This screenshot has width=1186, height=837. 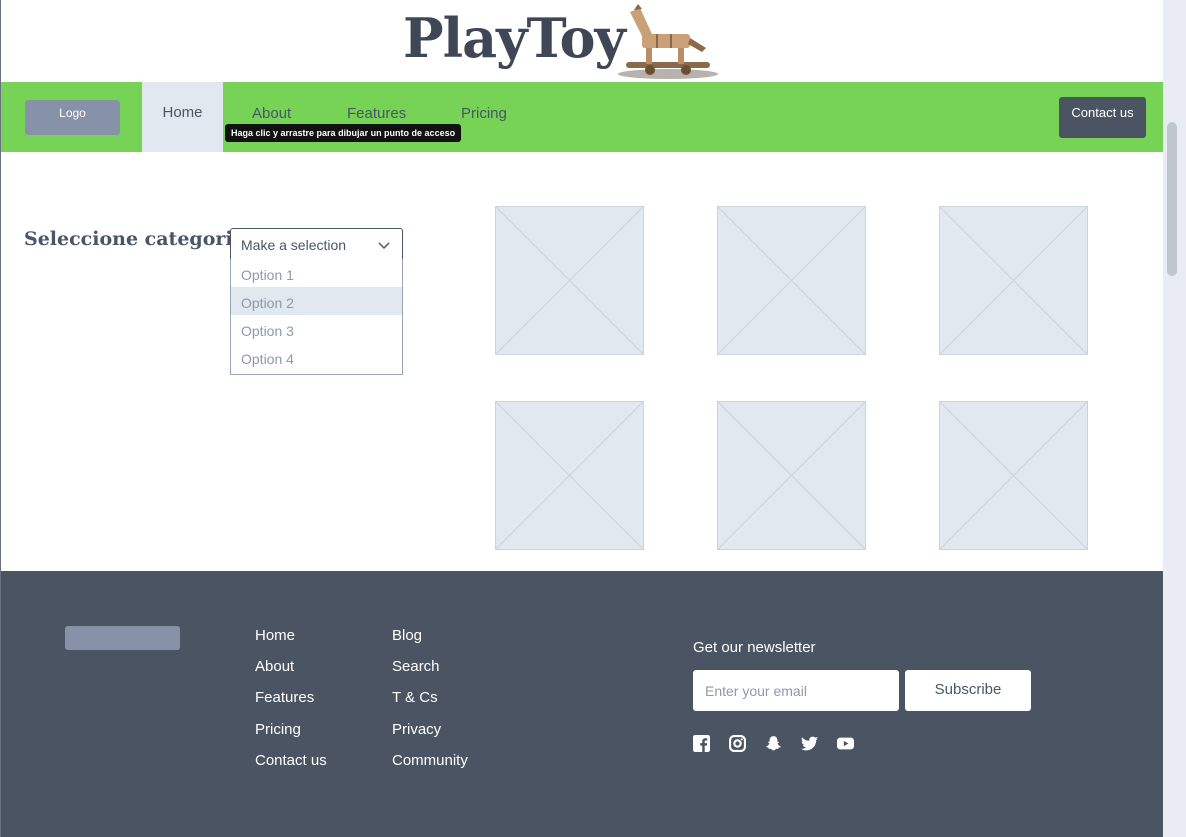 What do you see at coordinates (668, 41) in the screenshot?
I see `rocking-horse-icon` at bounding box center [668, 41].